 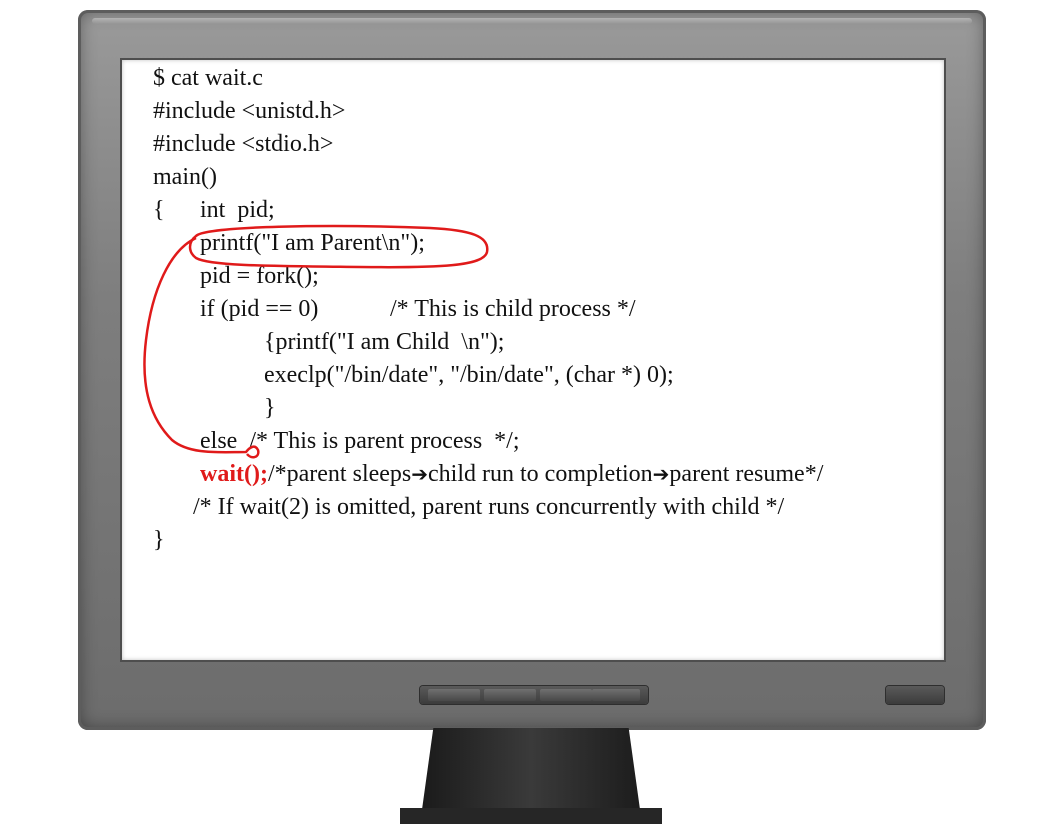 I want to click on code-line: $ cat wait.c, so click(x=208, y=78).